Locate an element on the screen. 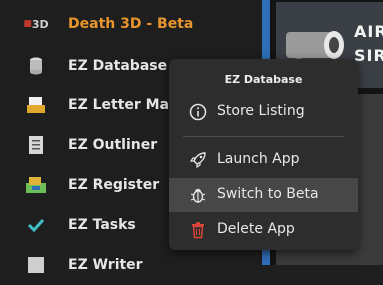 This screenshot has height=285, width=383. banner-text-line2: SIR is located at coordinates (368, 55).